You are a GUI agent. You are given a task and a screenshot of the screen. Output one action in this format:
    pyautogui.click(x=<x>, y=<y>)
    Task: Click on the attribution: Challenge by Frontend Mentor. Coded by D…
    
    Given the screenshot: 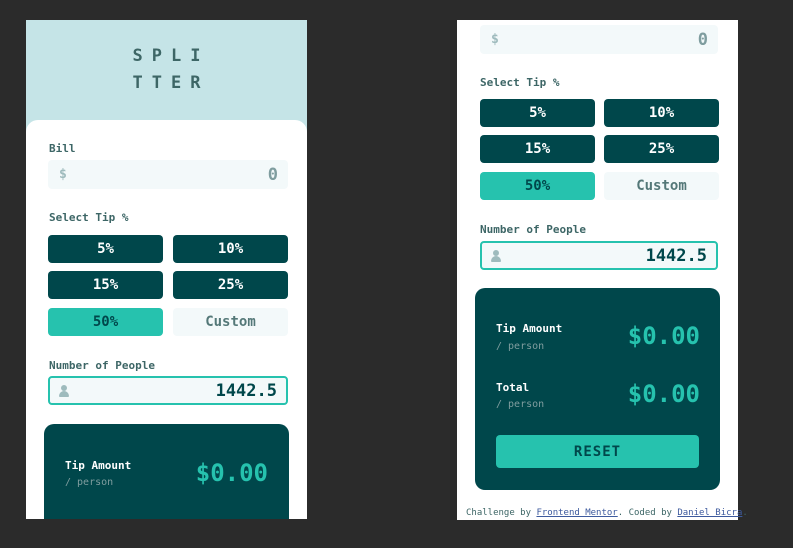 What is the action you would take?
    pyautogui.click(x=607, y=513)
    